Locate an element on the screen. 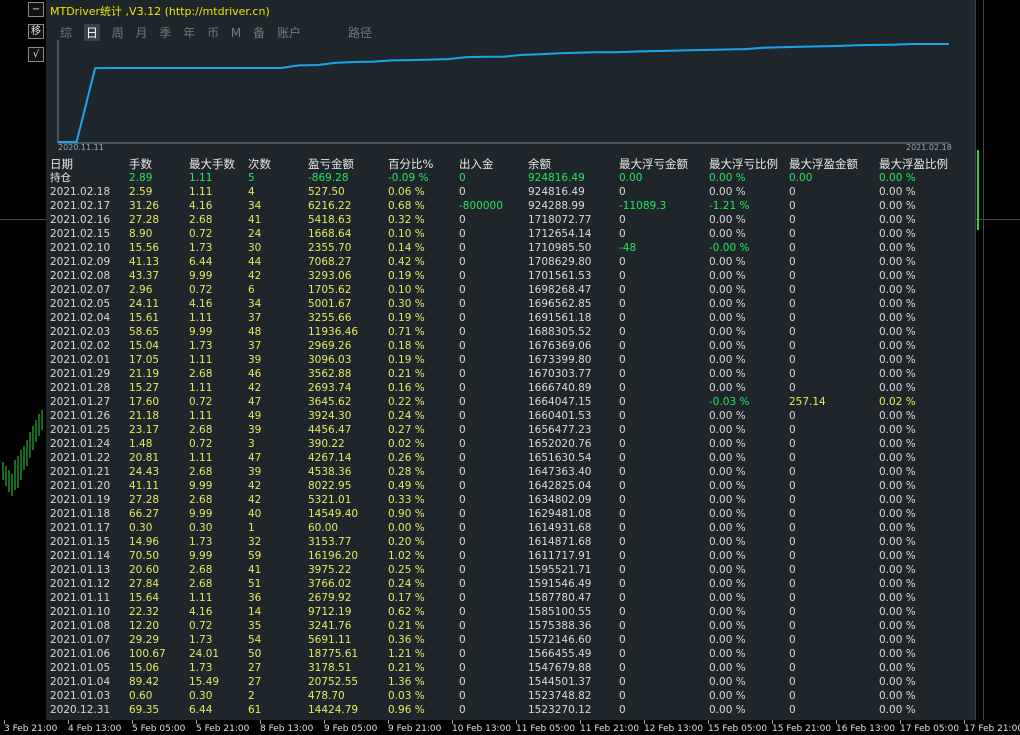 The height and width of the screenshot is (735, 1020). table-cell: 1651630.54 is located at coordinates (560, 458).